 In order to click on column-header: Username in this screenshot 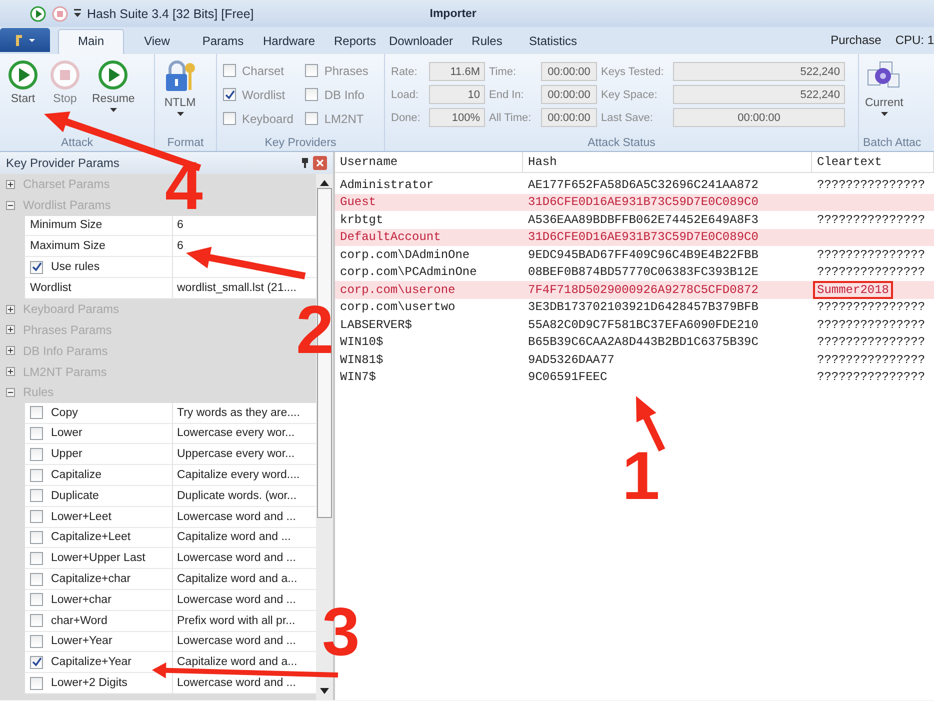, I will do `click(429, 162)`.